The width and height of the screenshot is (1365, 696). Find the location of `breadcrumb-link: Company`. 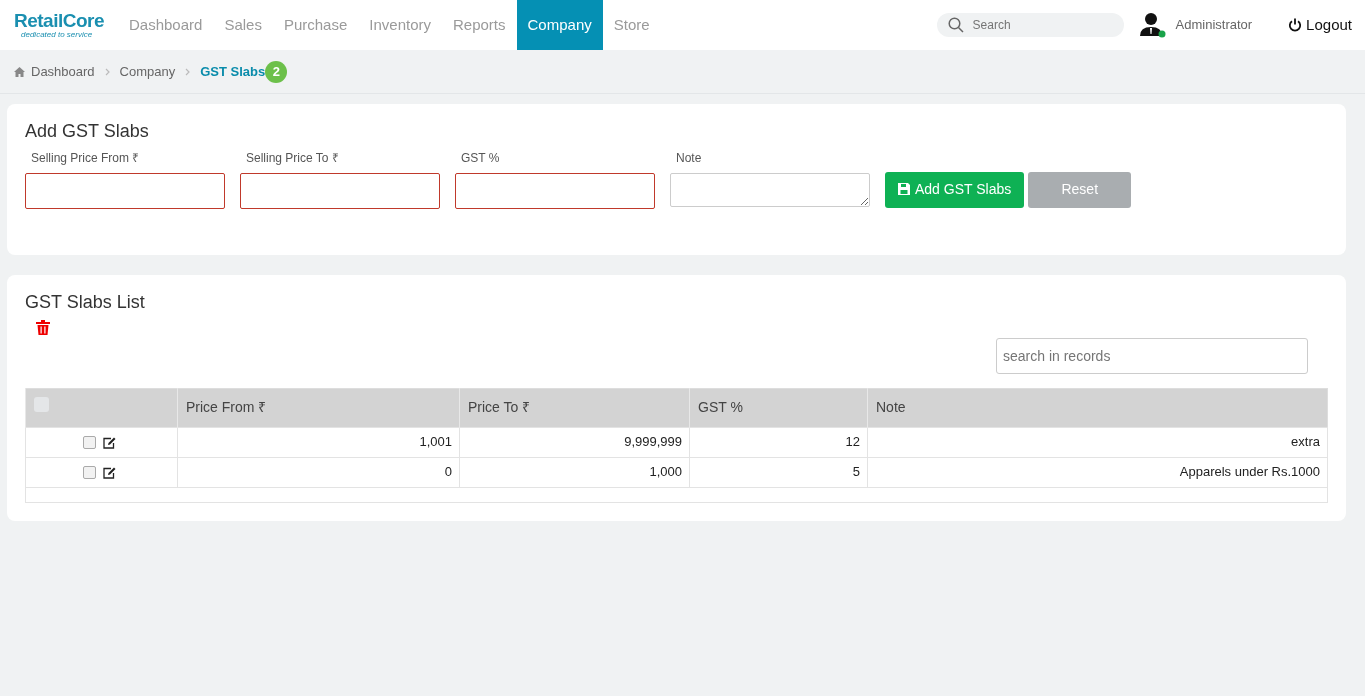

breadcrumb-link: Company is located at coordinates (147, 71).